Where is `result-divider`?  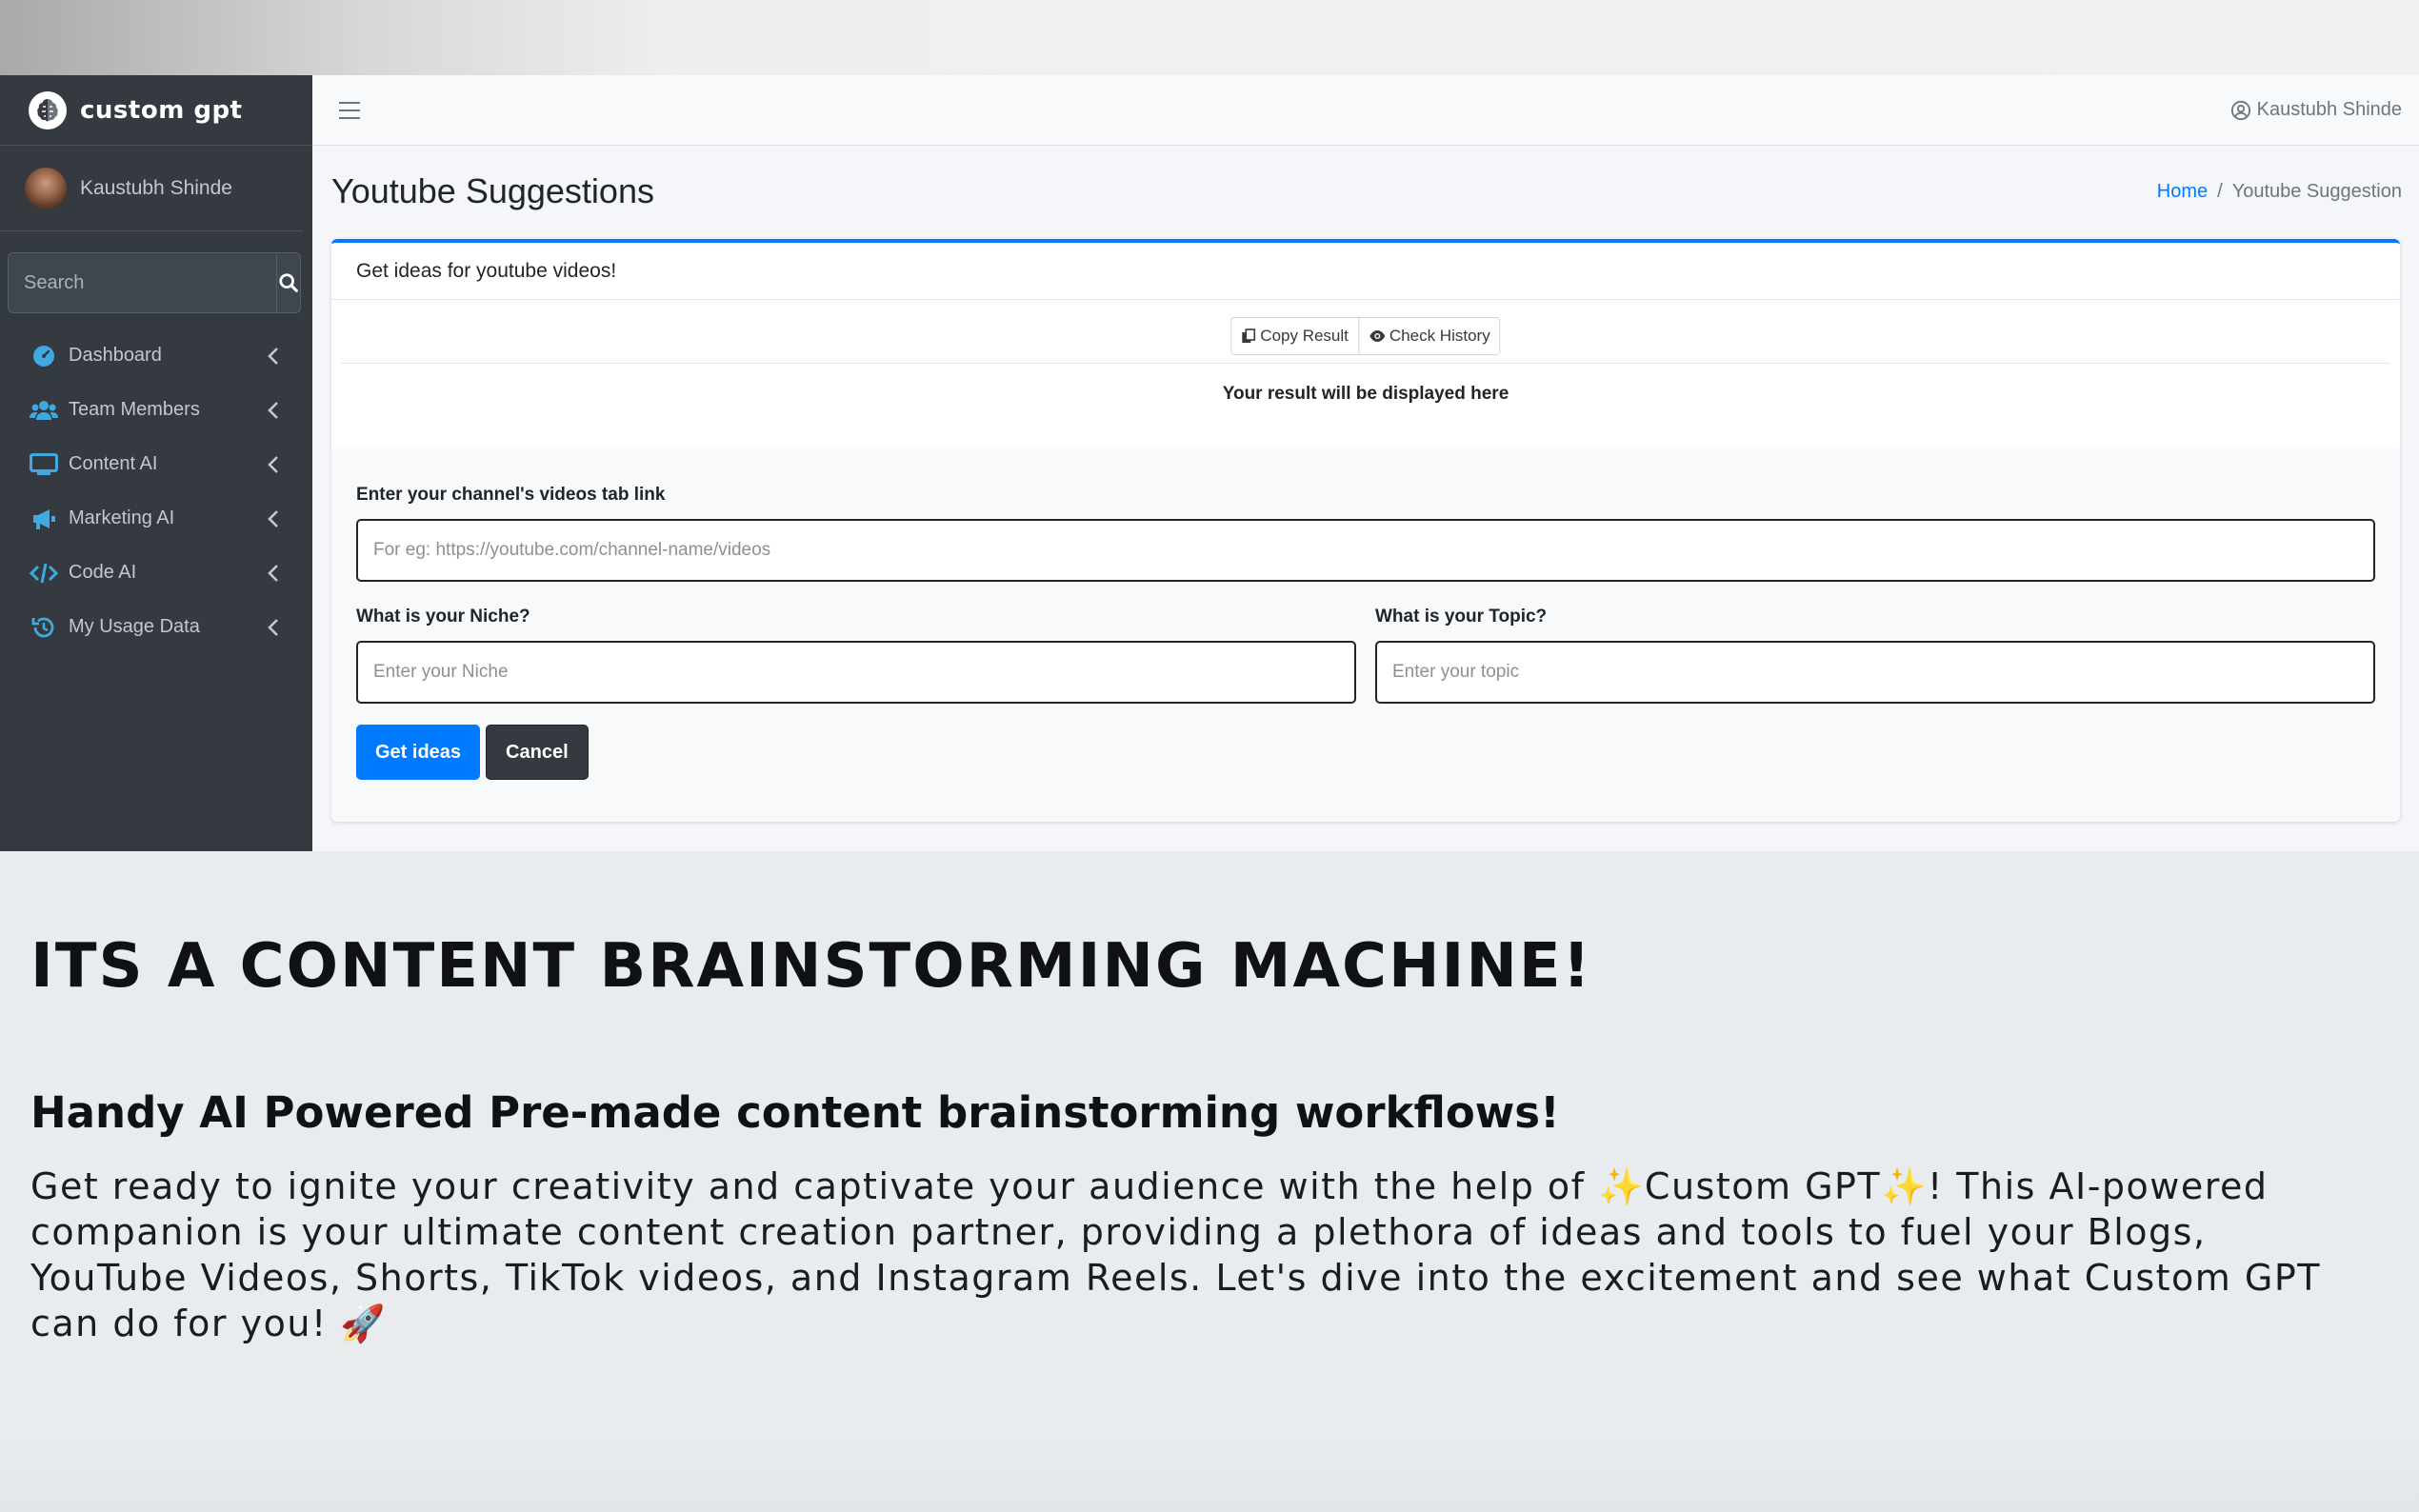 result-divider is located at coordinates (1365, 363).